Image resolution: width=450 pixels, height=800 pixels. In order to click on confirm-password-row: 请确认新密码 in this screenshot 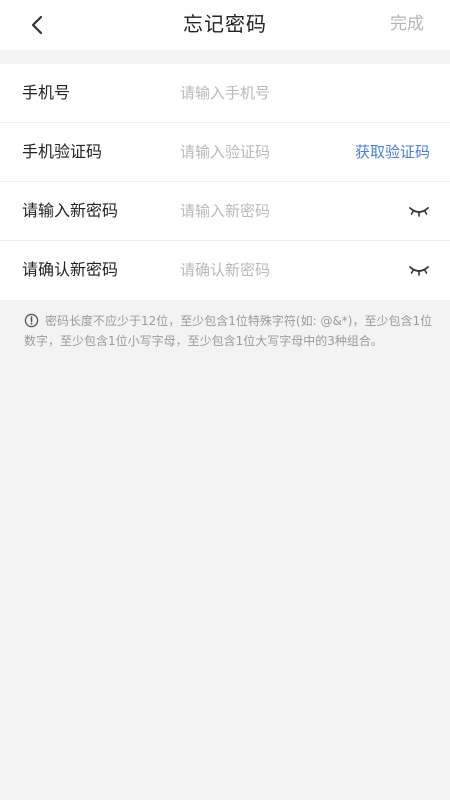, I will do `click(225, 270)`.